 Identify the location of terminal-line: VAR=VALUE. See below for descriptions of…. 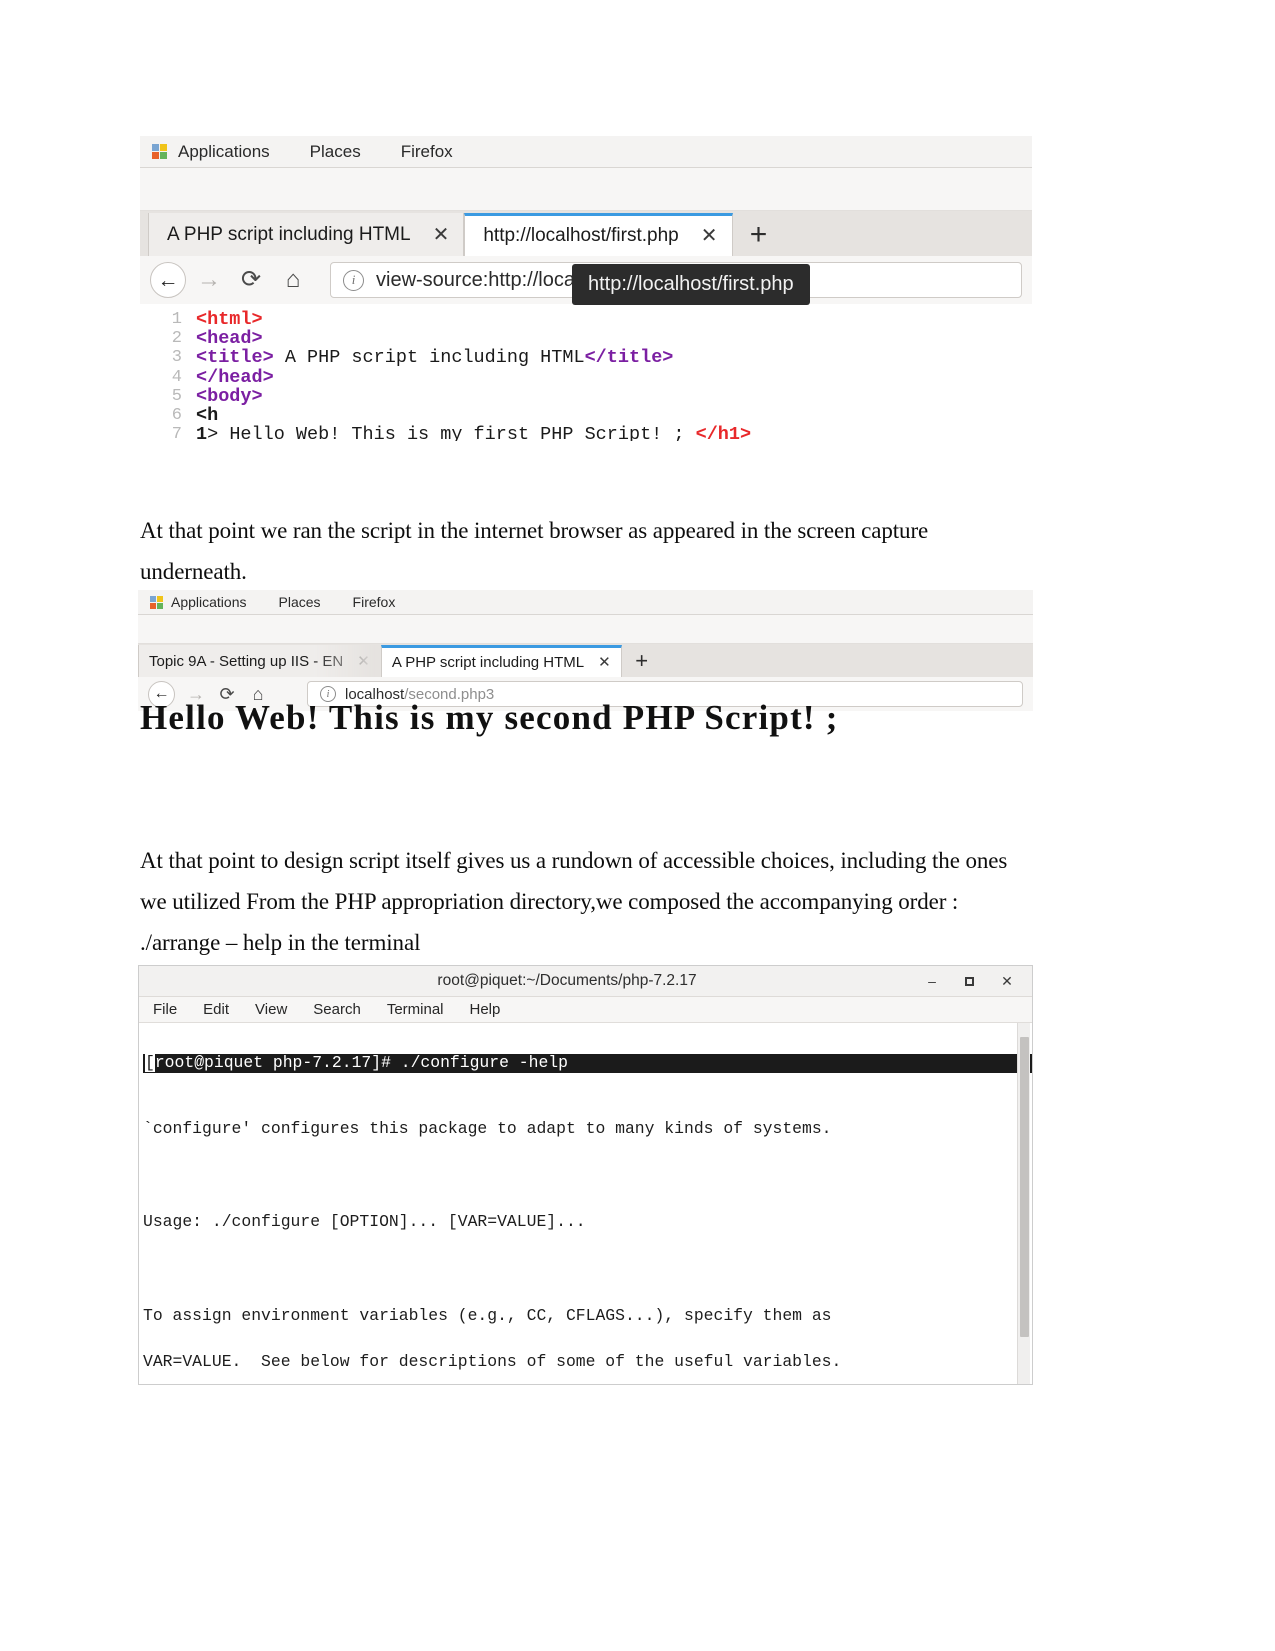
(492, 1362).